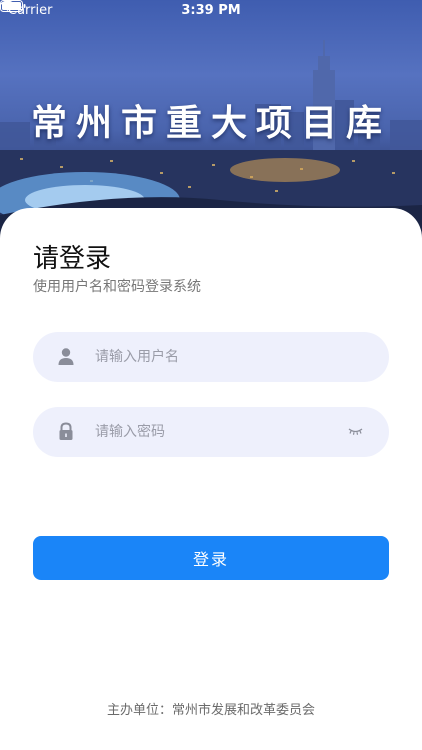 Image resolution: width=422 pixels, height=750 pixels. Describe the element at coordinates (211, 558) in the screenshot. I see `login-button: 登录` at that location.